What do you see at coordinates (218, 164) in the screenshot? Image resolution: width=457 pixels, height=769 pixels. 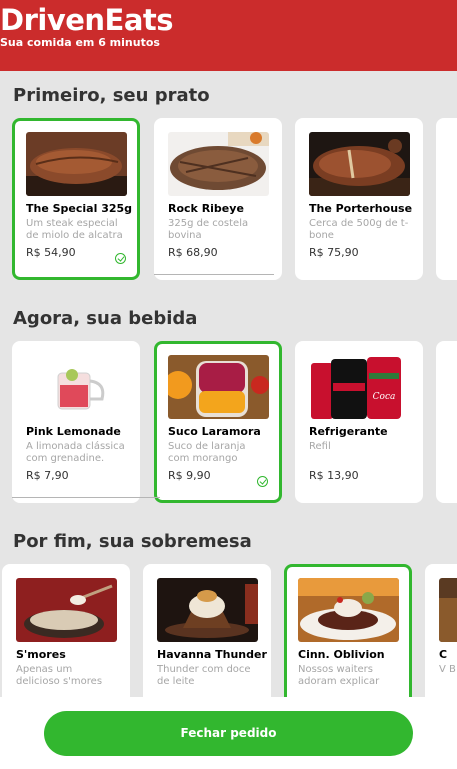 I see `ribeye-photo` at bounding box center [218, 164].